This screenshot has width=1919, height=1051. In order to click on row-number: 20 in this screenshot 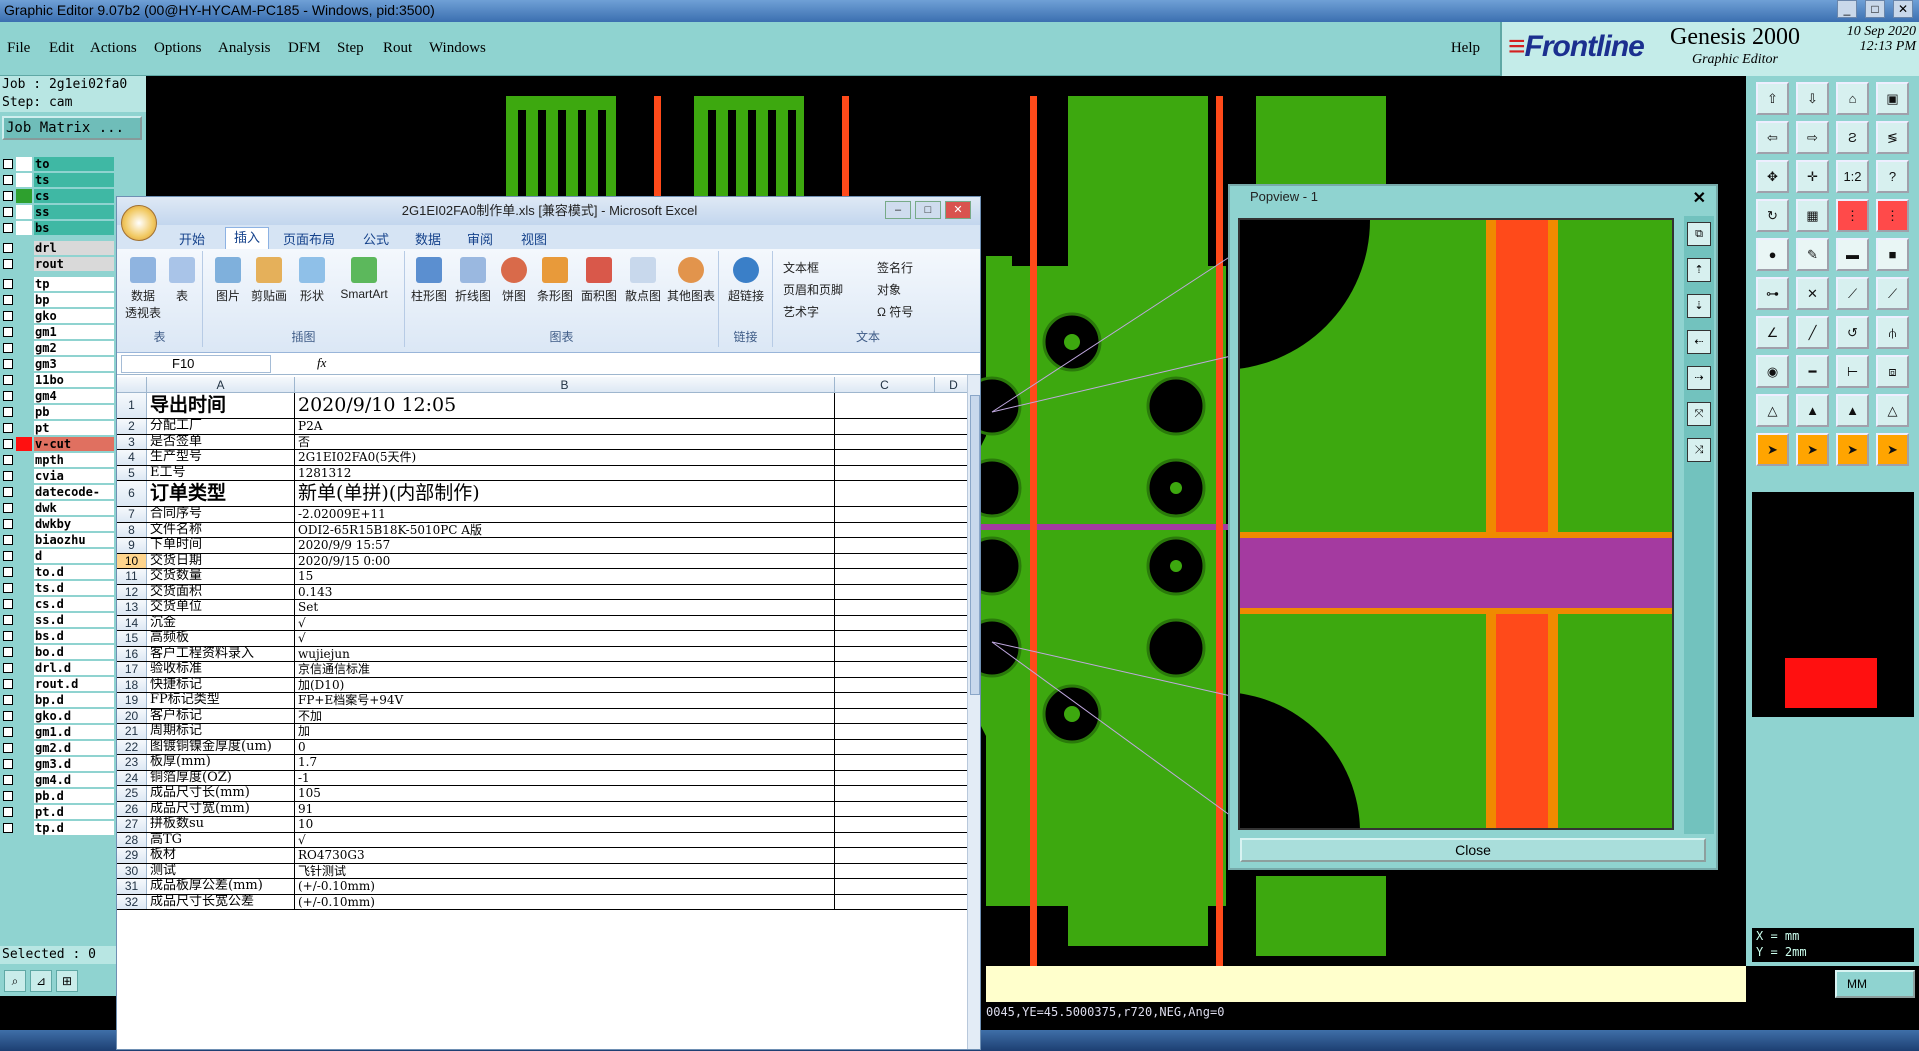, I will do `click(132, 715)`.